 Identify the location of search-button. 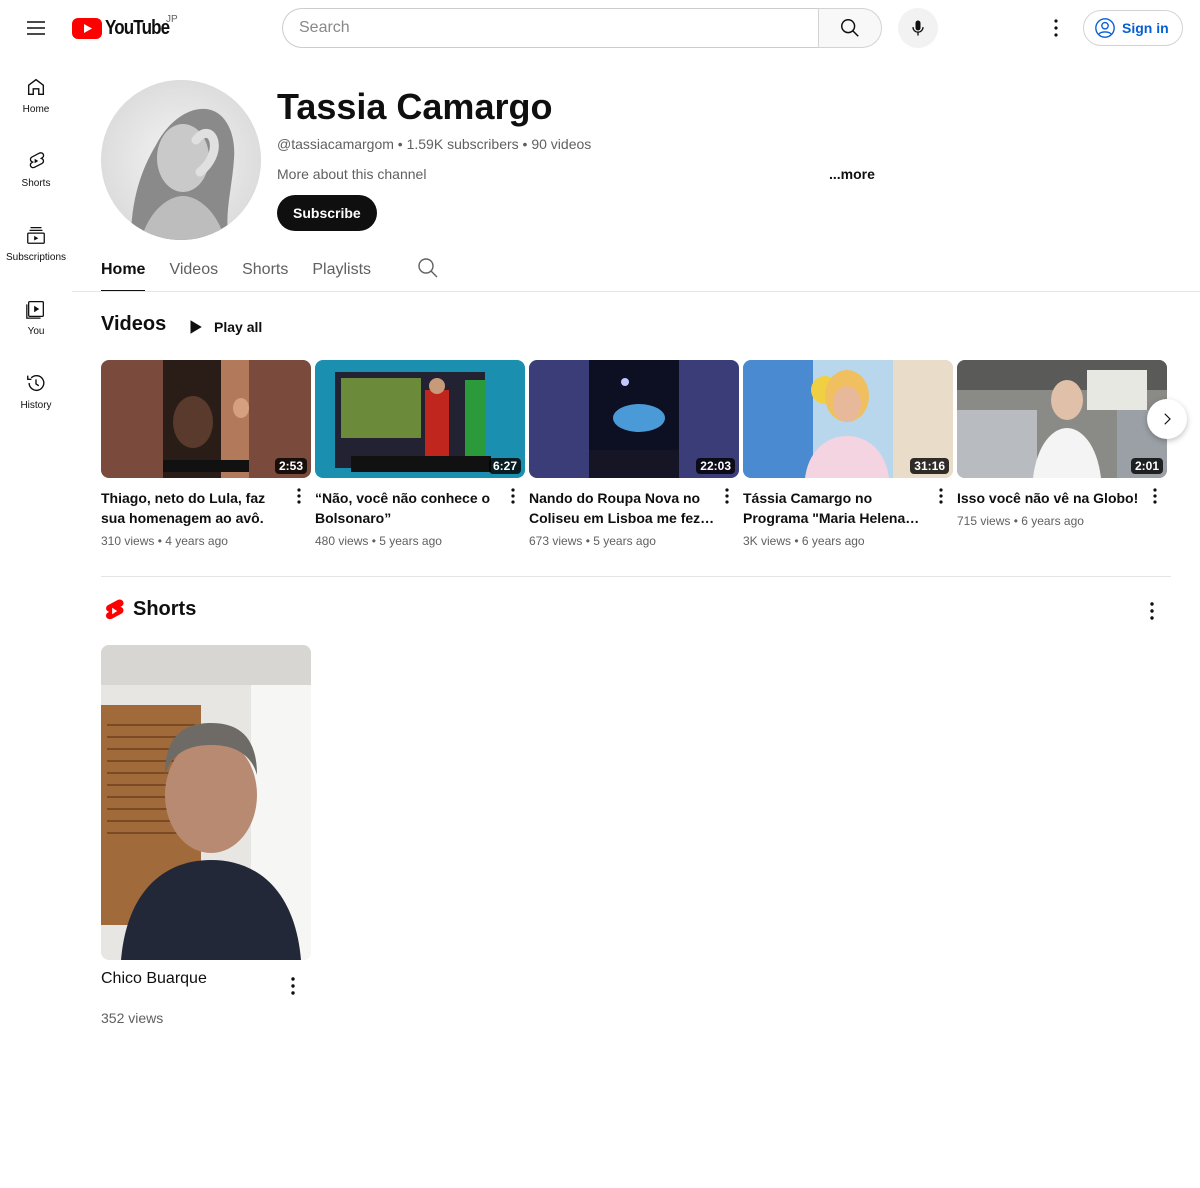
(850, 28).